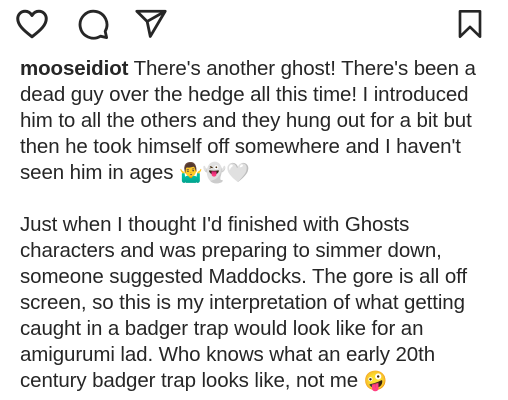  What do you see at coordinates (254, 24) in the screenshot?
I see `post-action-bar` at bounding box center [254, 24].